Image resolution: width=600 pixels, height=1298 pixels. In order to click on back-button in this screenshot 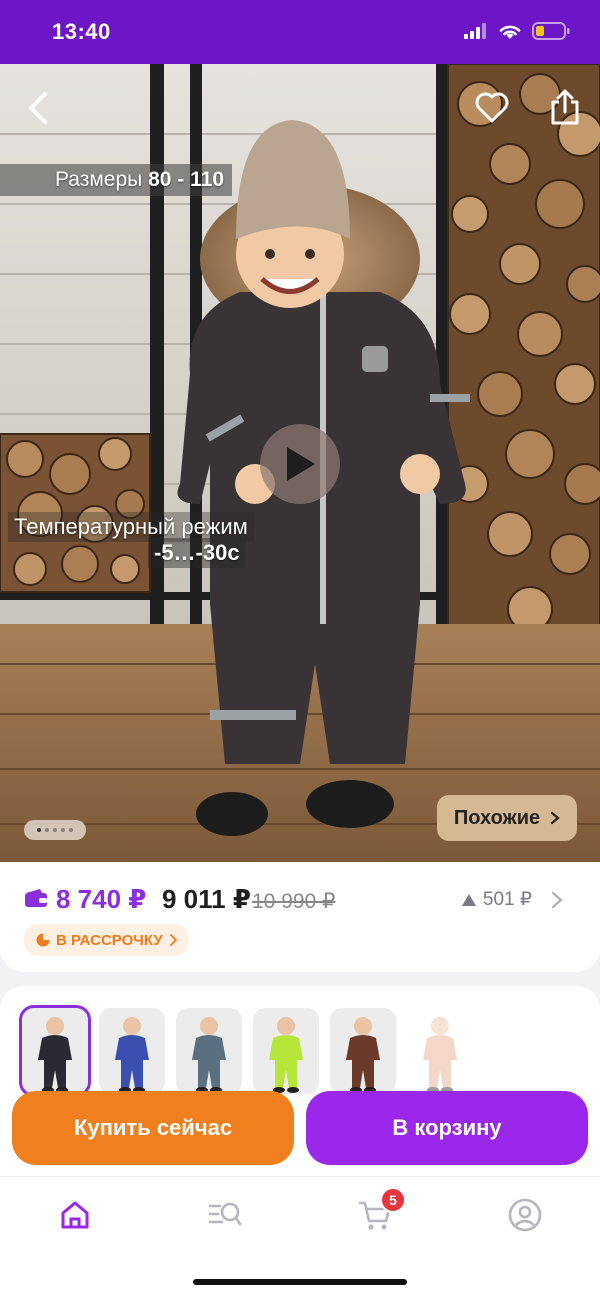, I will do `click(38, 108)`.